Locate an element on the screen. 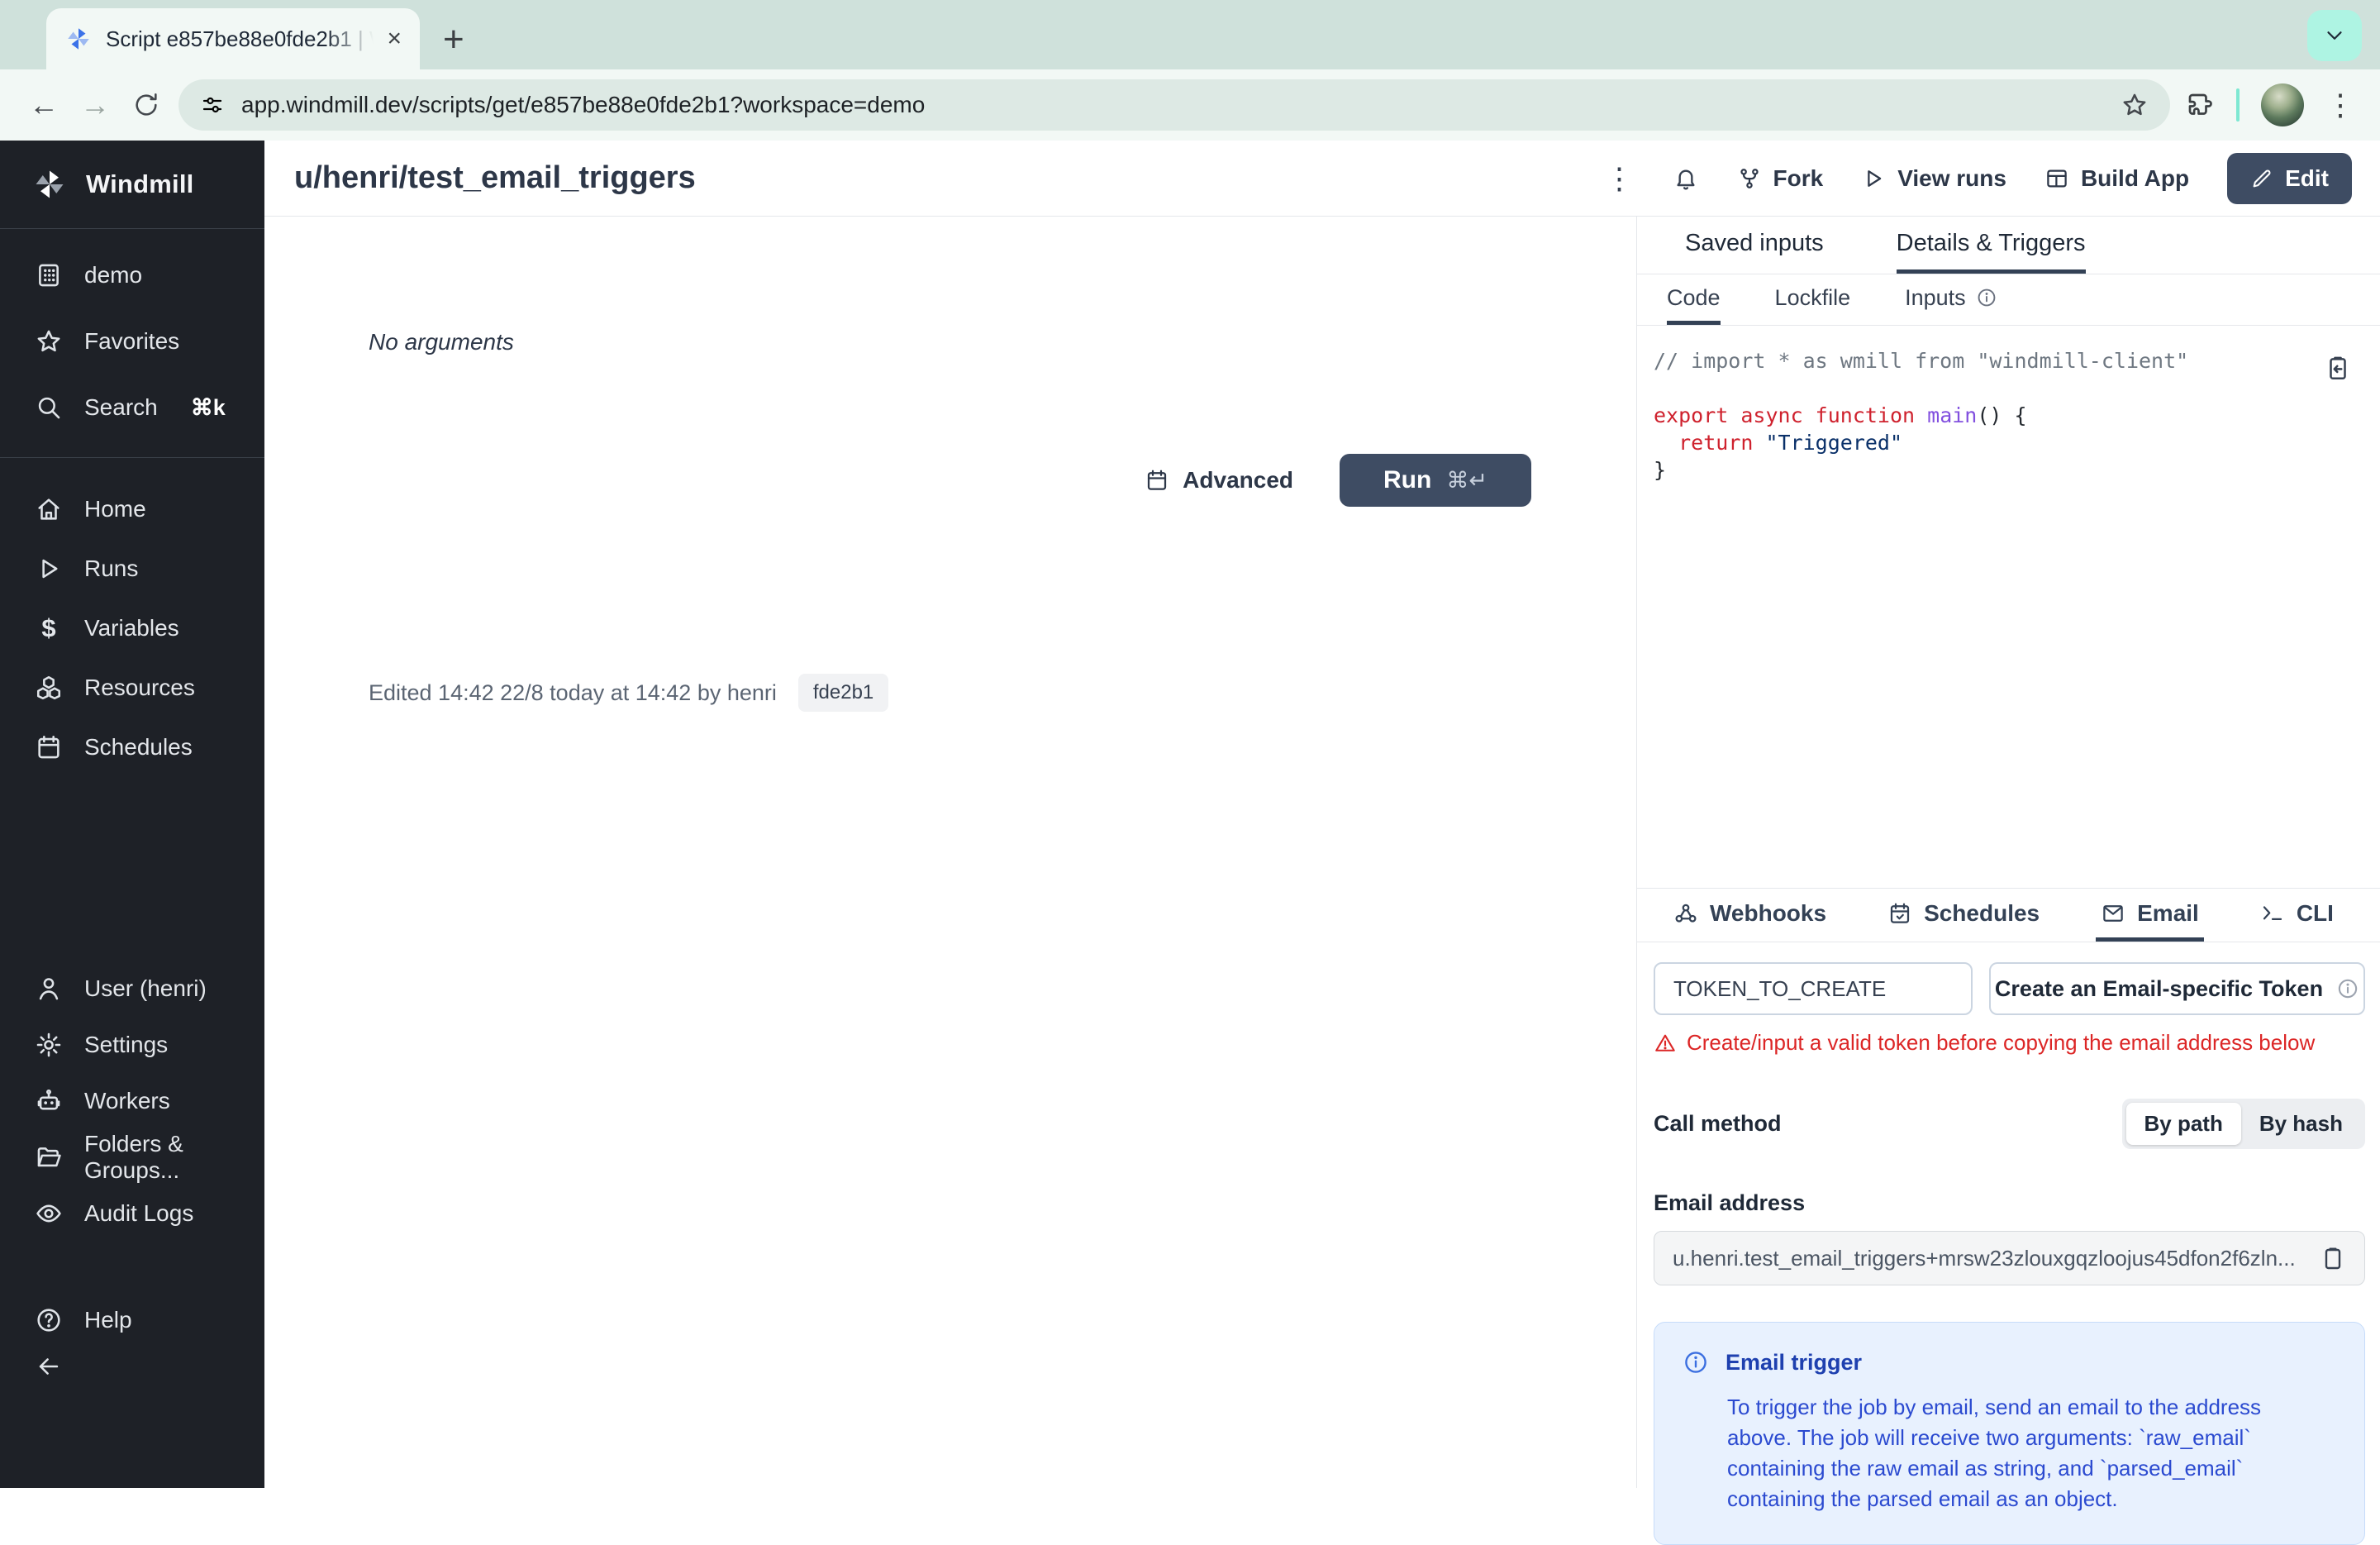 Image resolution: width=2380 pixels, height=1545 pixels. info-box-header: Email trigger is located at coordinates (2009, 1362).